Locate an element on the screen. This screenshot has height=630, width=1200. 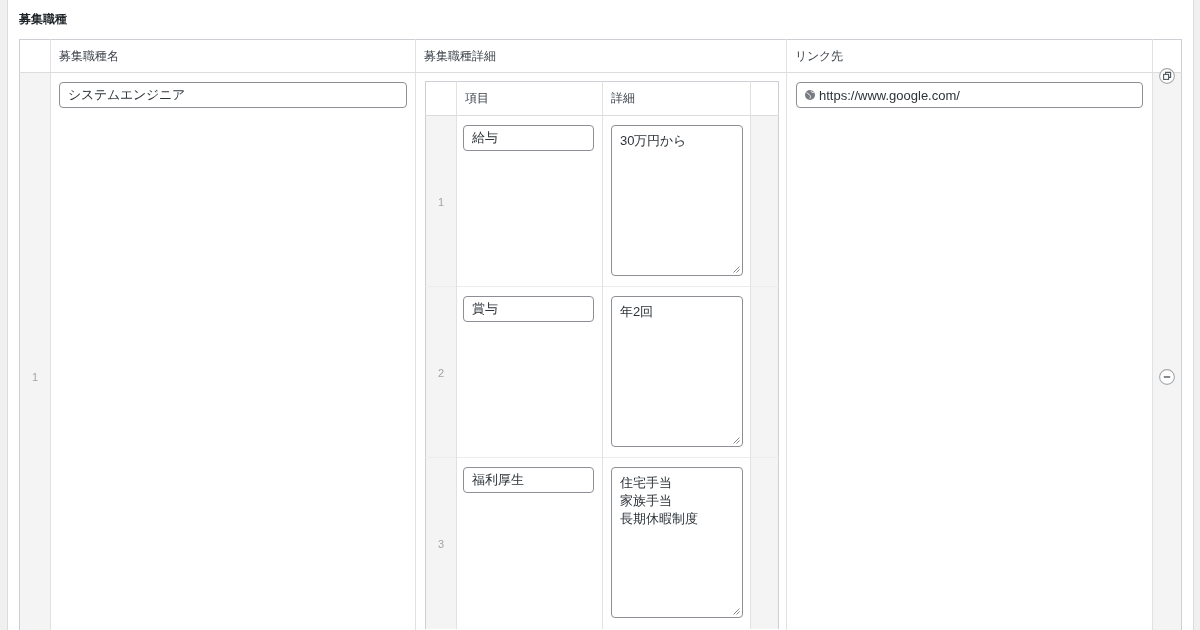
column-header: 募集職種詳細 is located at coordinates (460, 56).